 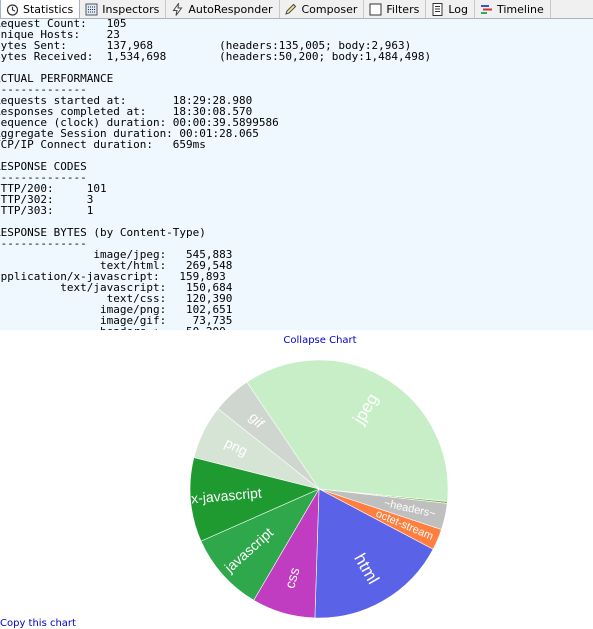 What do you see at coordinates (375, 9) in the screenshot?
I see `checkbox-icon` at bounding box center [375, 9].